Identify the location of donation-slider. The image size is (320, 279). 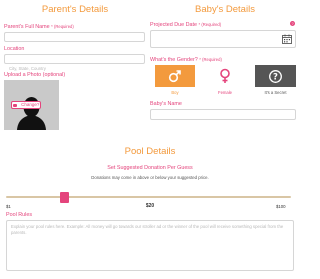
(148, 197).